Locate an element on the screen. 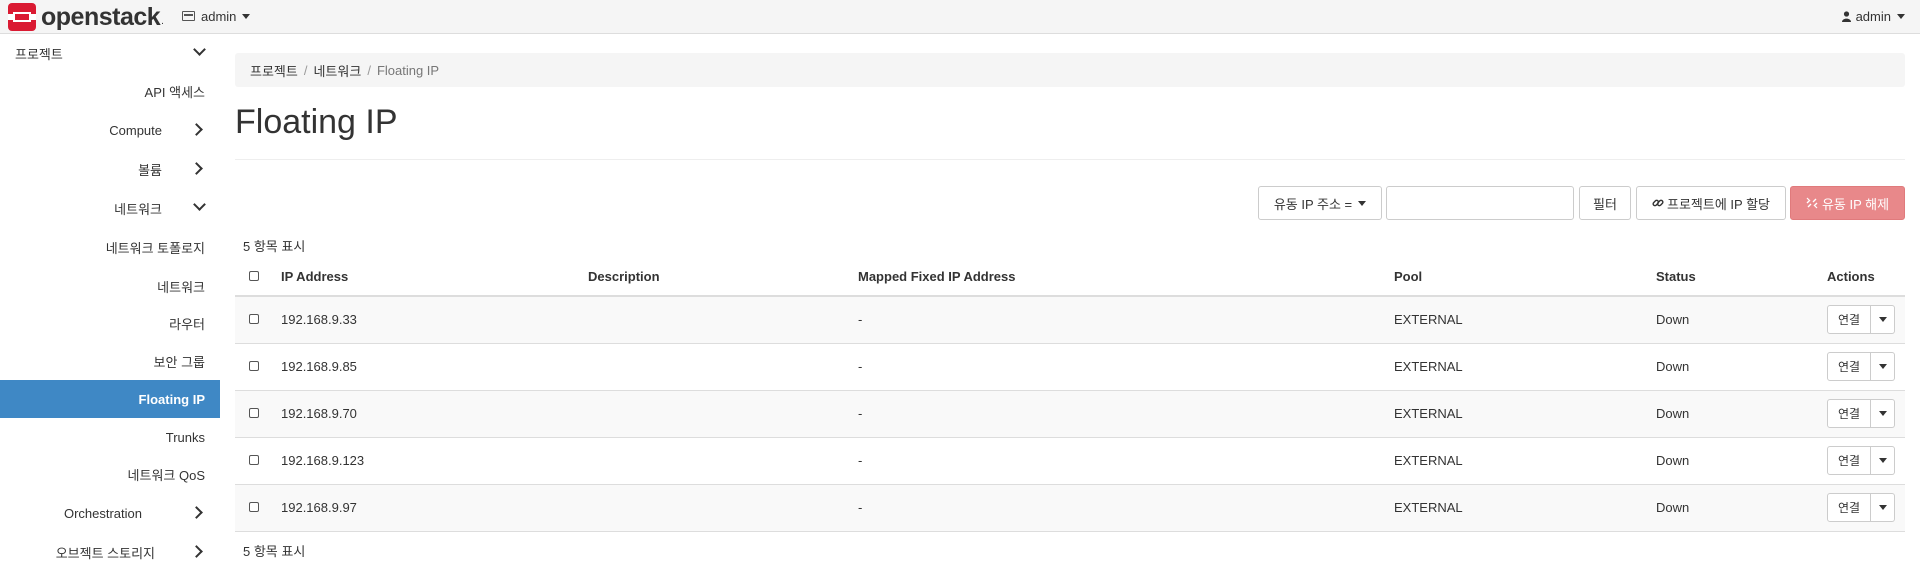 This screenshot has height=568, width=1920. release-ip-button: 유동 IP 해제 is located at coordinates (1847, 203).